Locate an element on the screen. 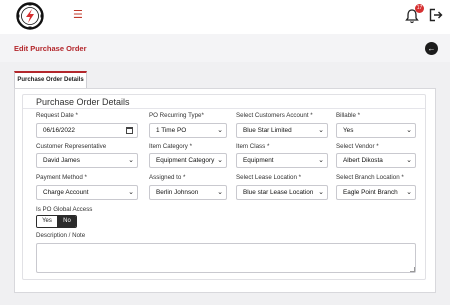 Image resolution: width=450 pixels, height=305 pixels. billable-value: Yes is located at coordinates (348, 130).